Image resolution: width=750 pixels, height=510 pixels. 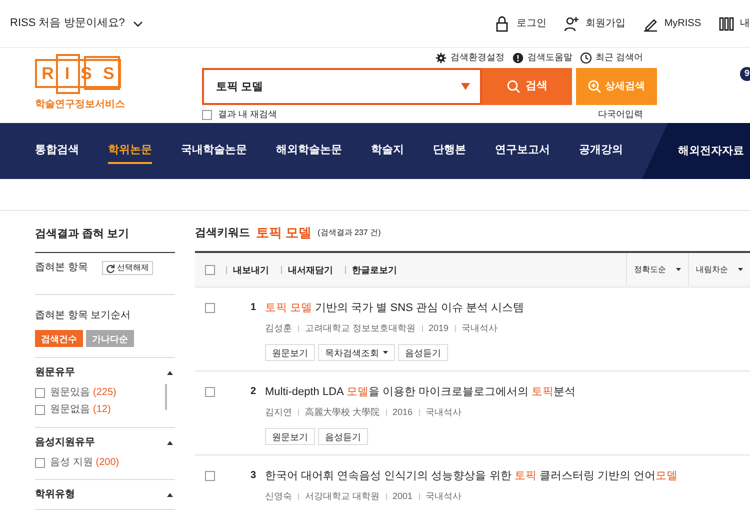 What do you see at coordinates (727, 24) in the screenshot?
I see `books-icon` at bounding box center [727, 24].